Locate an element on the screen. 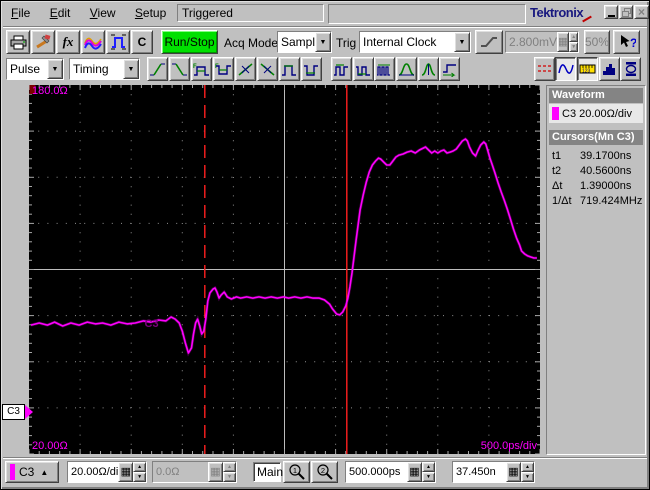 The width and height of the screenshot is (650, 490). vscale-keypad-icon: ▦ is located at coordinates (126, 472).